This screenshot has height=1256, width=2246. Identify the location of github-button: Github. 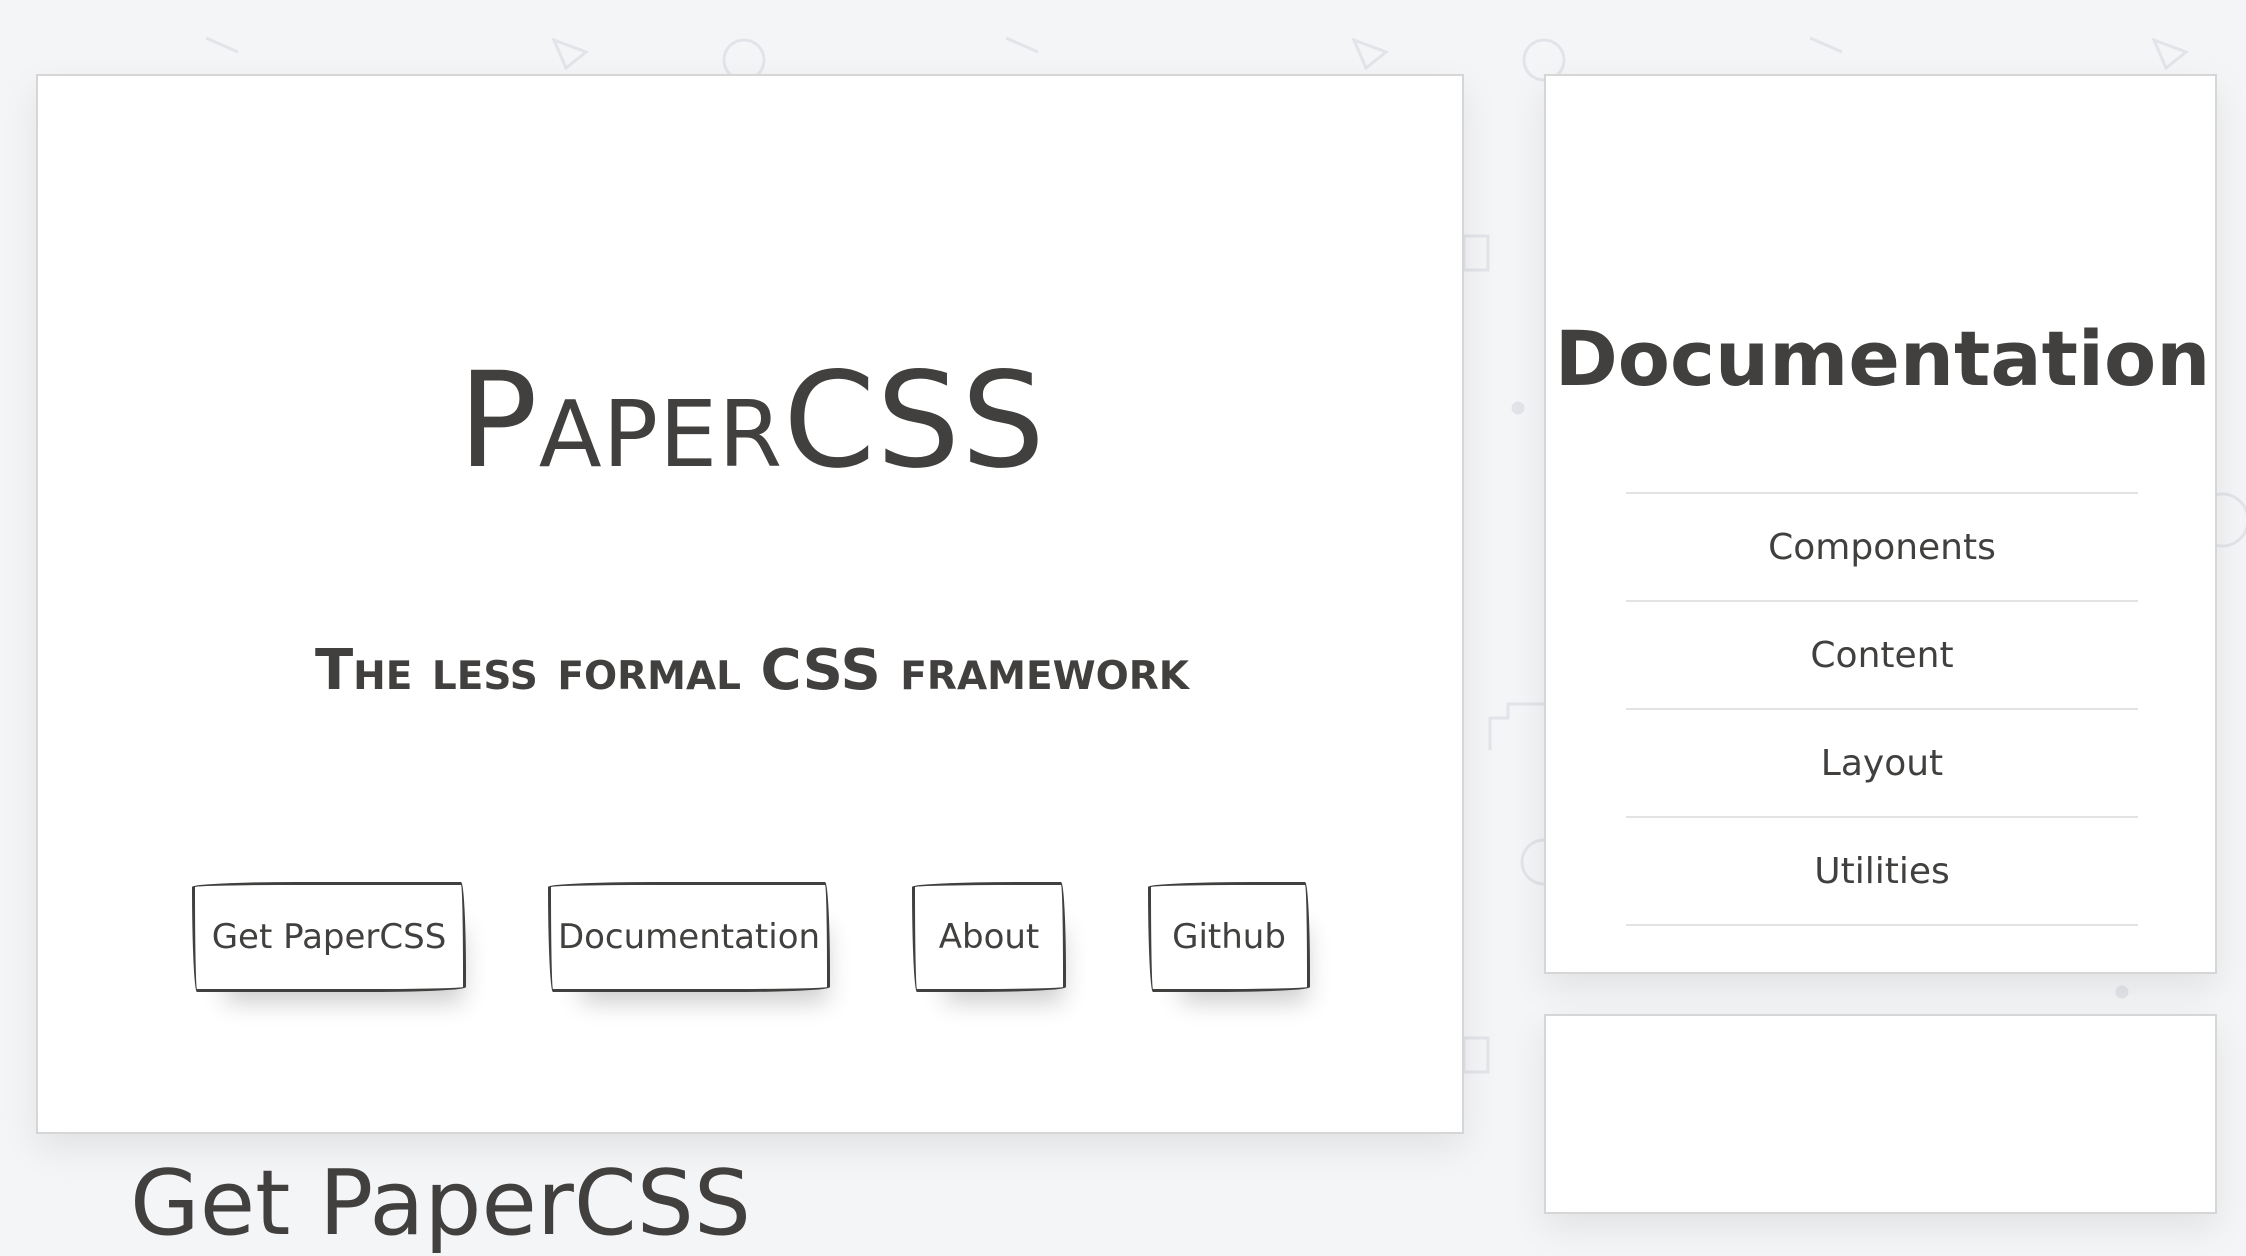
(1229, 937).